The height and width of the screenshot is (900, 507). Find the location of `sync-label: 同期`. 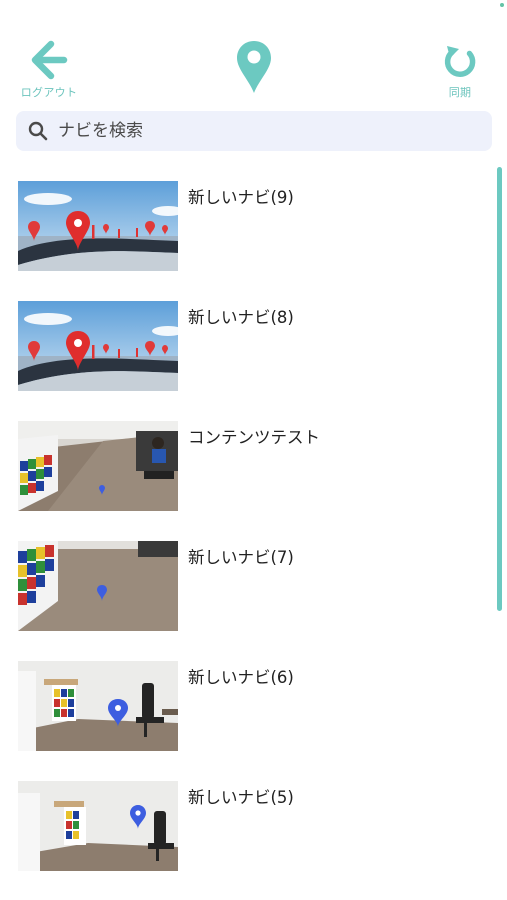

sync-label: 同期 is located at coordinates (460, 92).